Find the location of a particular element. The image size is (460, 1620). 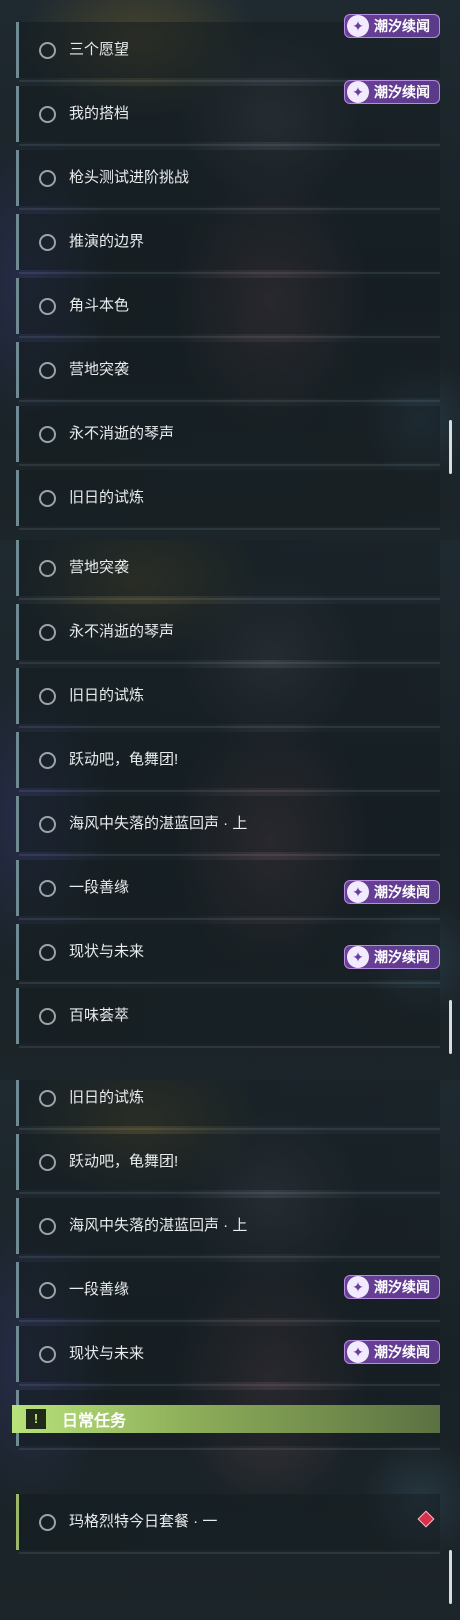

quest-item: 百味荟萃 is located at coordinates (228, 1018).